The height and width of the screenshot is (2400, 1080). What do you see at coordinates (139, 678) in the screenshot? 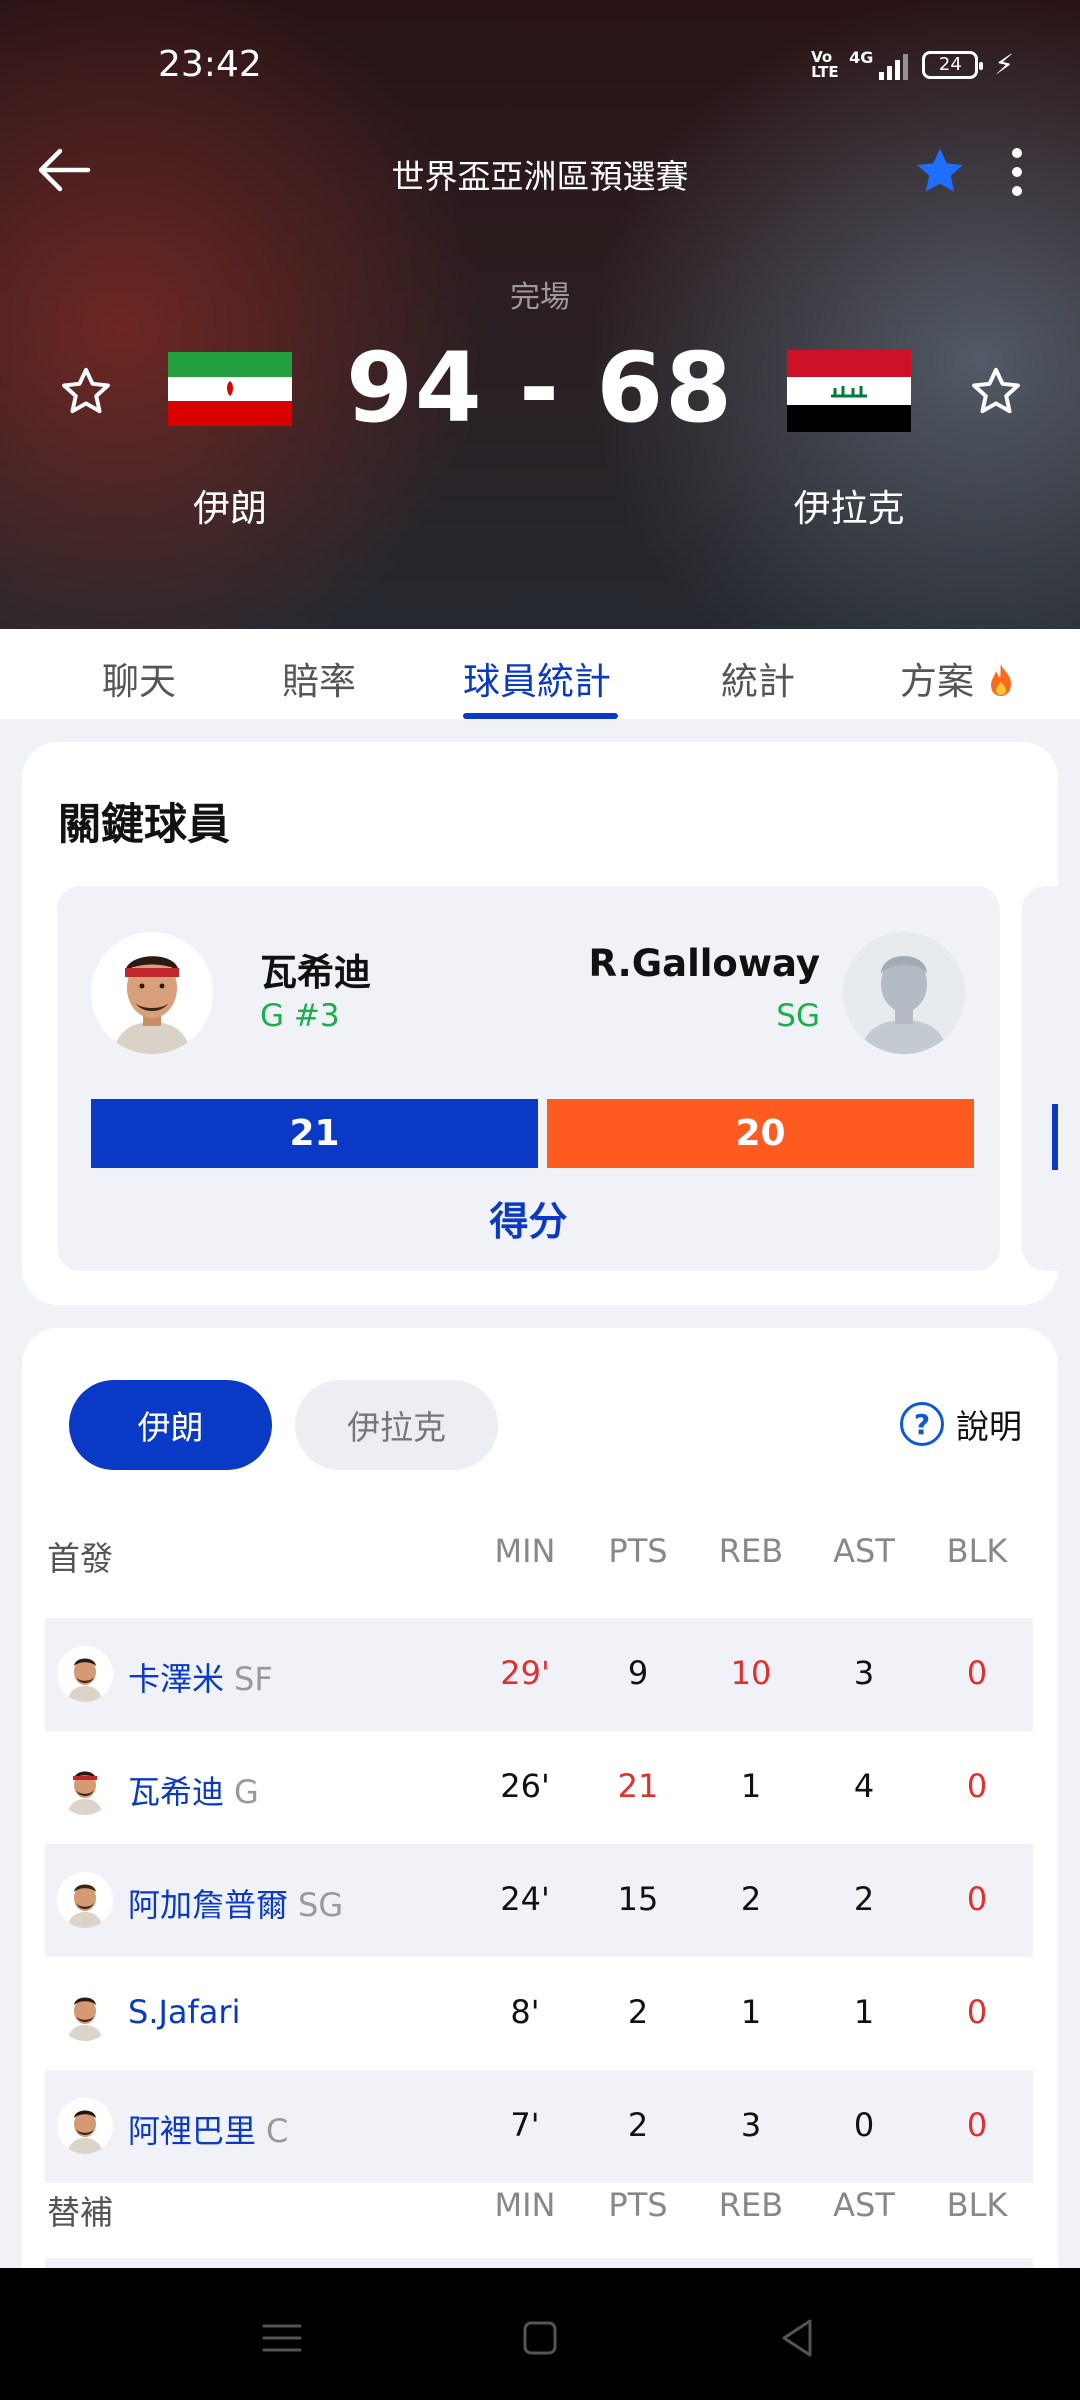
I see `tab-chat: 聊天` at bounding box center [139, 678].